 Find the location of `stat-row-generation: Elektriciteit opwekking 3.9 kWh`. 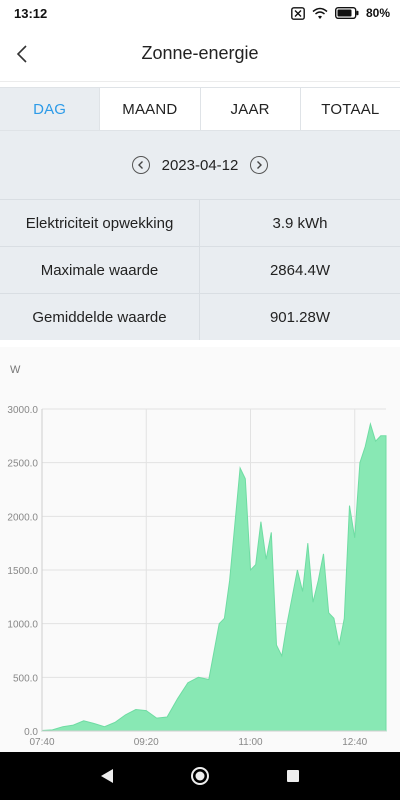

stat-row-generation: Elektriciteit opwekking 3.9 kWh is located at coordinates (200, 222).